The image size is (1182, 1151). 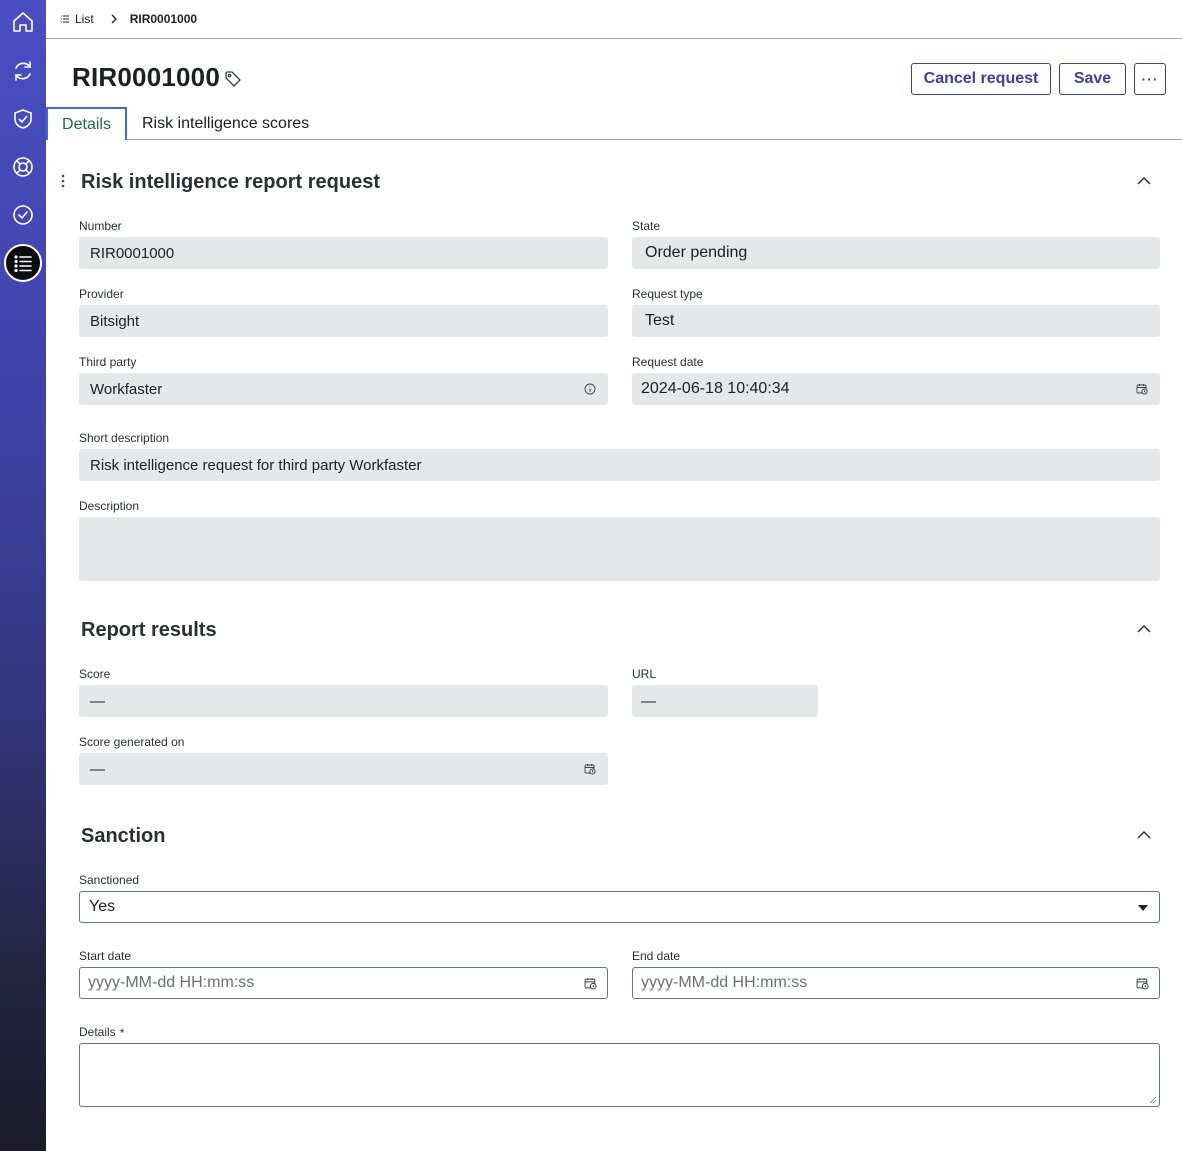 I want to click on lifebuoy-icon, so click(x=23, y=167).